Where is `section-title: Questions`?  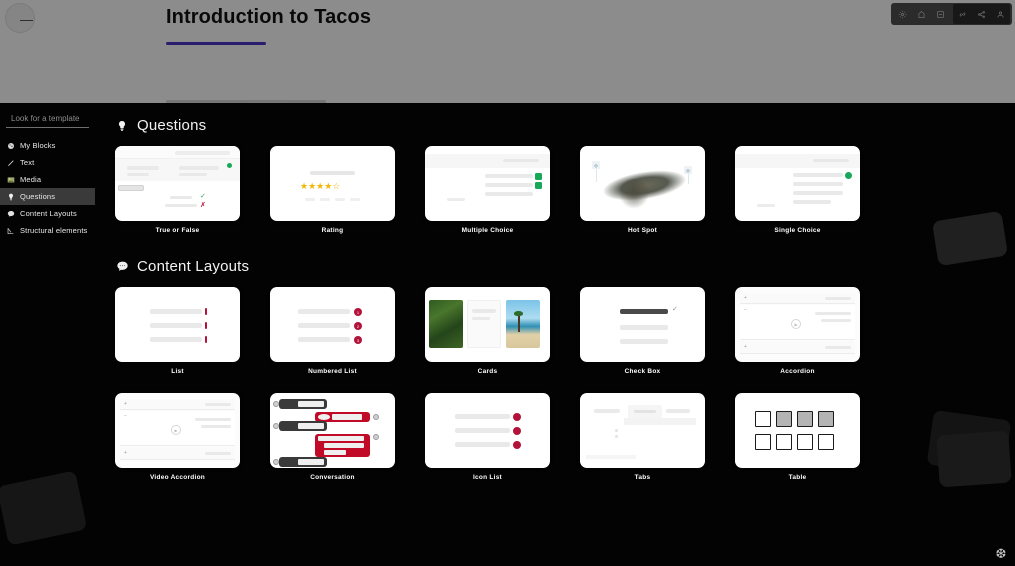
section-title: Questions is located at coordinates (172, 125).